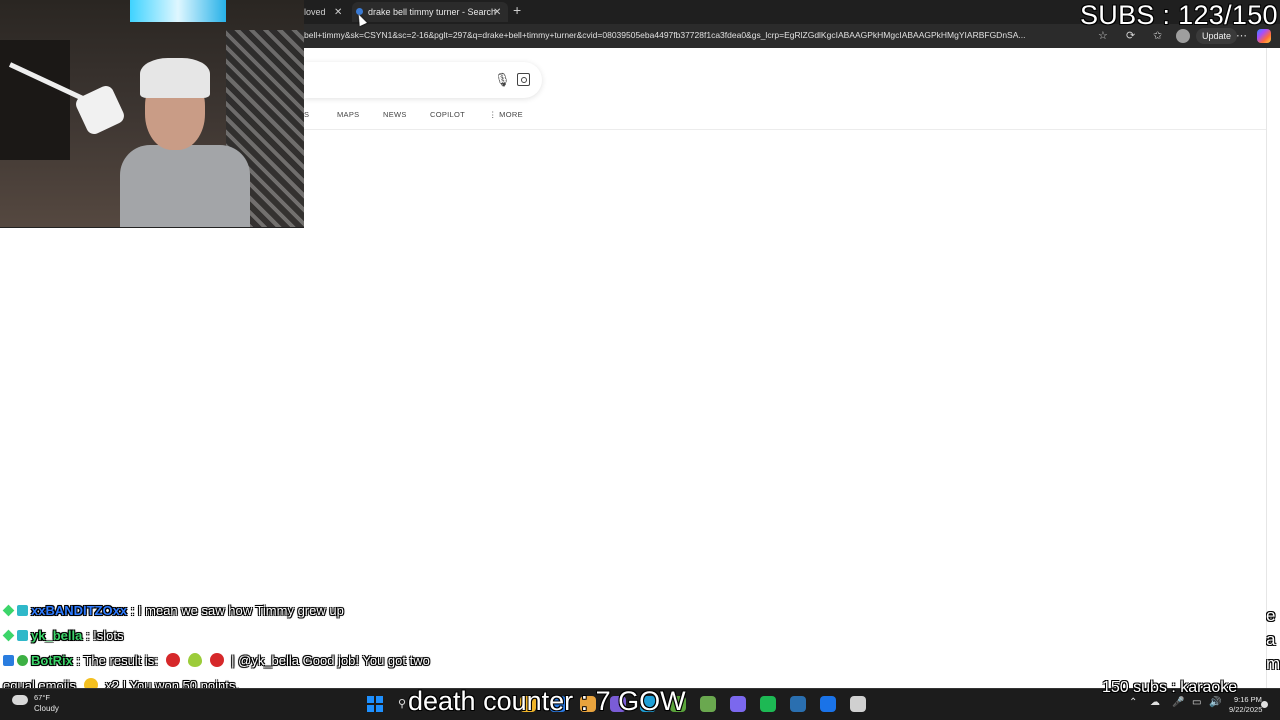 The image size is (1280, 720). What do you see at coordinates (402, 703) in the screenshot?
I see `search-icon: ⚲` at bounding box center [402, 703].